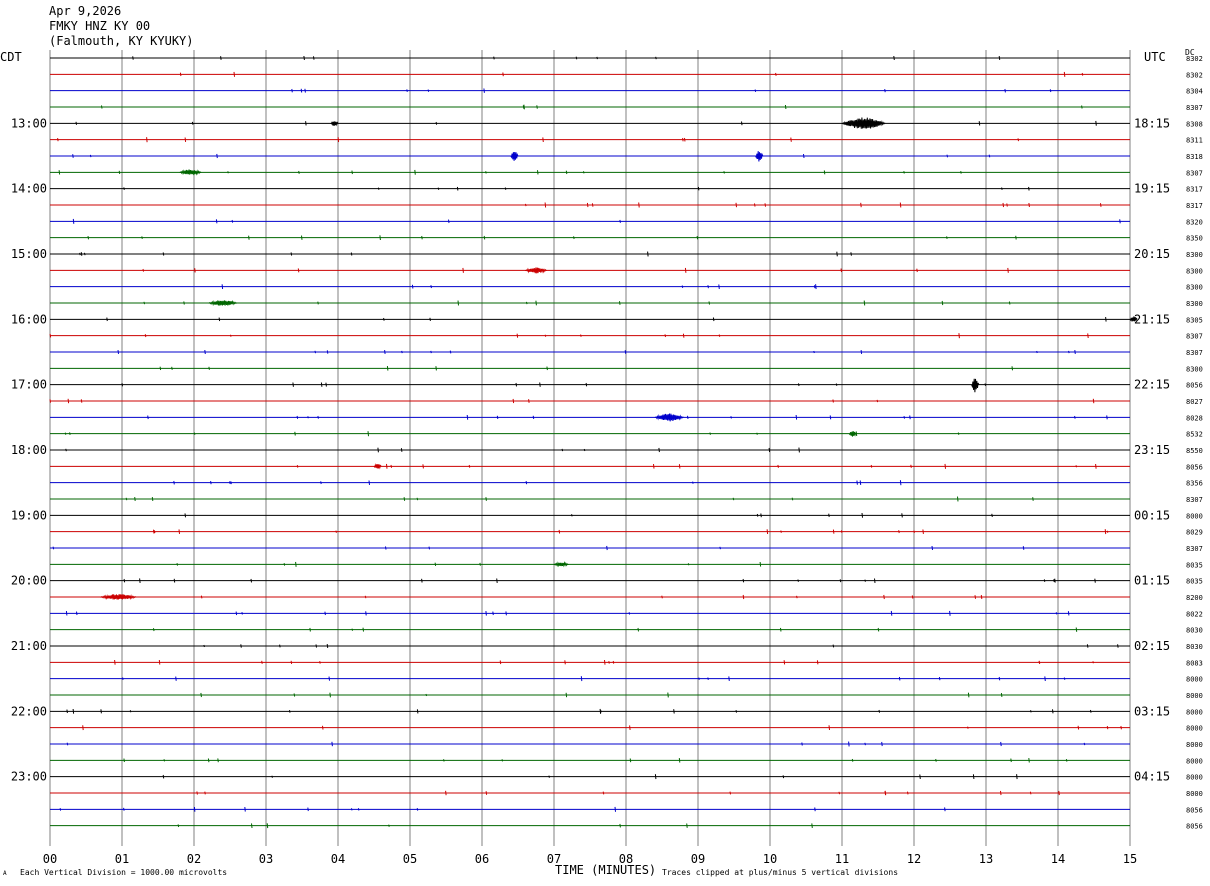  I want to click on right-hour-label: 20:15, so click(1152, 254).